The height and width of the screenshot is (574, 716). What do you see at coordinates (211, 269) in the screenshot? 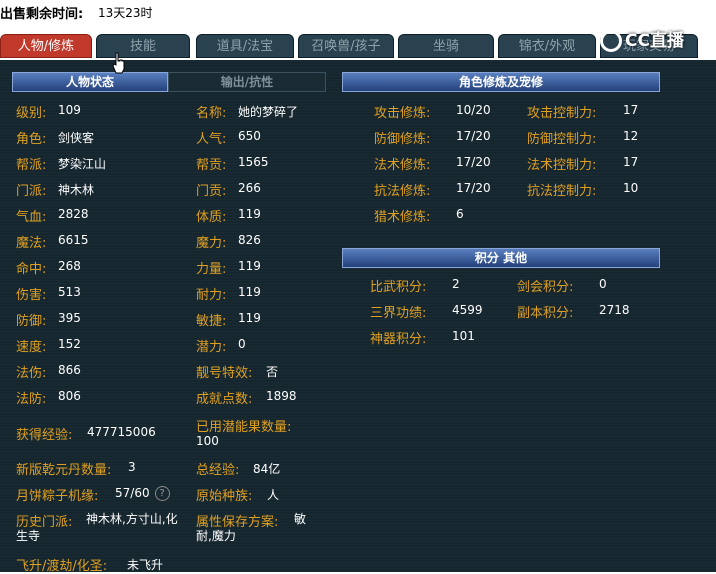
I see `stat-label: 力量:` at bounding box center [211, 269].